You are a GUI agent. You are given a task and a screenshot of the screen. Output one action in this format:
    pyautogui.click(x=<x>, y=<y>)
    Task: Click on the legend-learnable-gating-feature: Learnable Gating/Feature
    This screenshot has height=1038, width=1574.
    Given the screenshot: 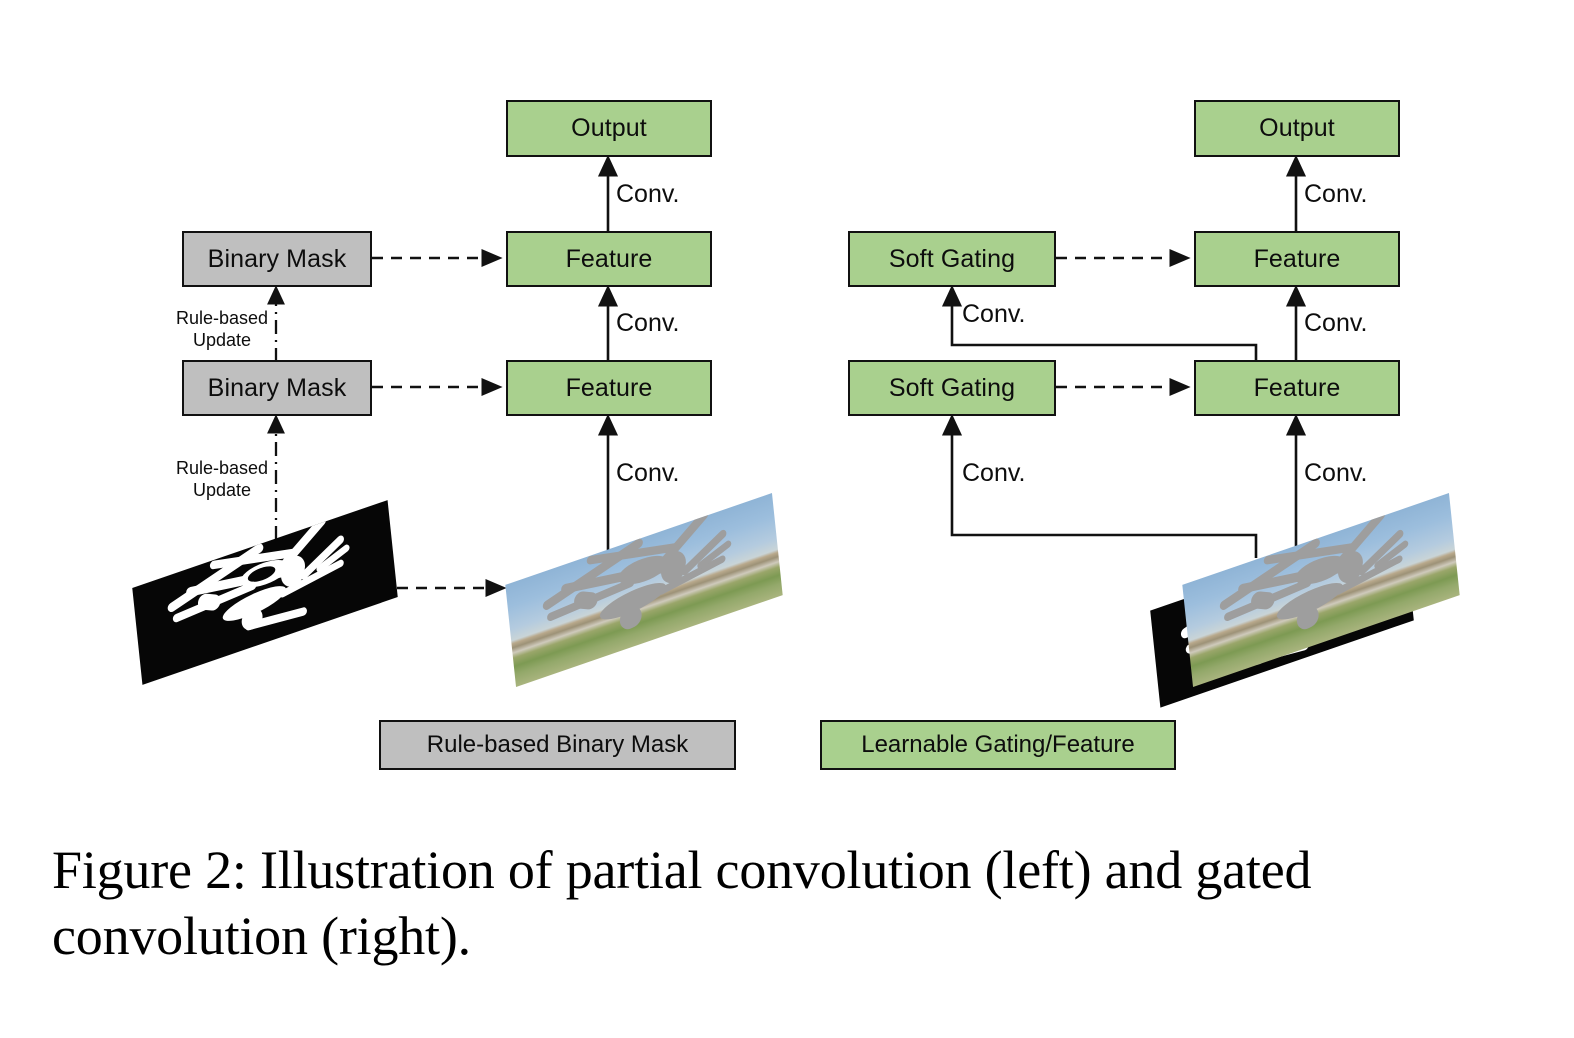 What is the action you would take?
    pyautogui.click(x=998, y=745)
    